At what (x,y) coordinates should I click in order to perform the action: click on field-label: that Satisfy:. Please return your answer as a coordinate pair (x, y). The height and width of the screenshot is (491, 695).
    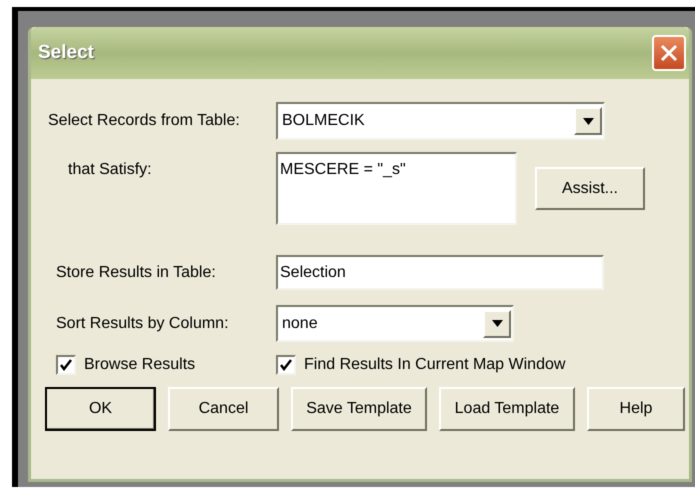
    Looking at the image, I should click on (110, 170).